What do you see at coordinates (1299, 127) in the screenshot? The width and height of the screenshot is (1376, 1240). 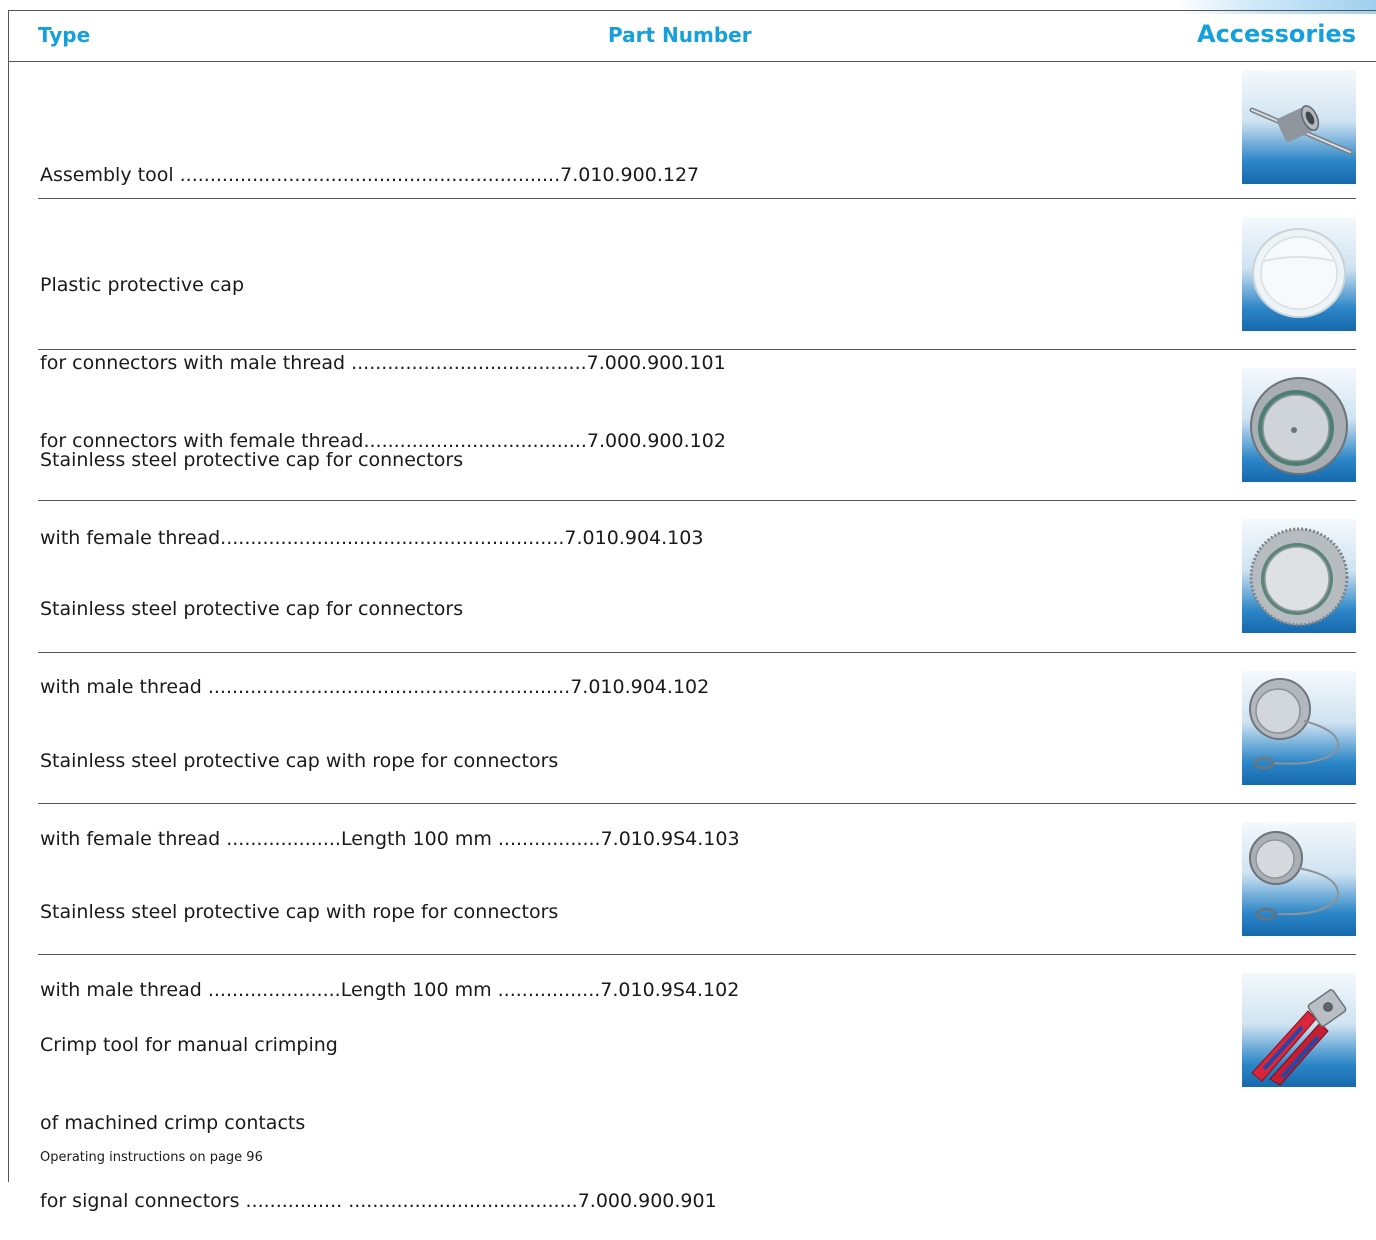 I see `assembly-tool-icon` at bounding box center [1299, 127].